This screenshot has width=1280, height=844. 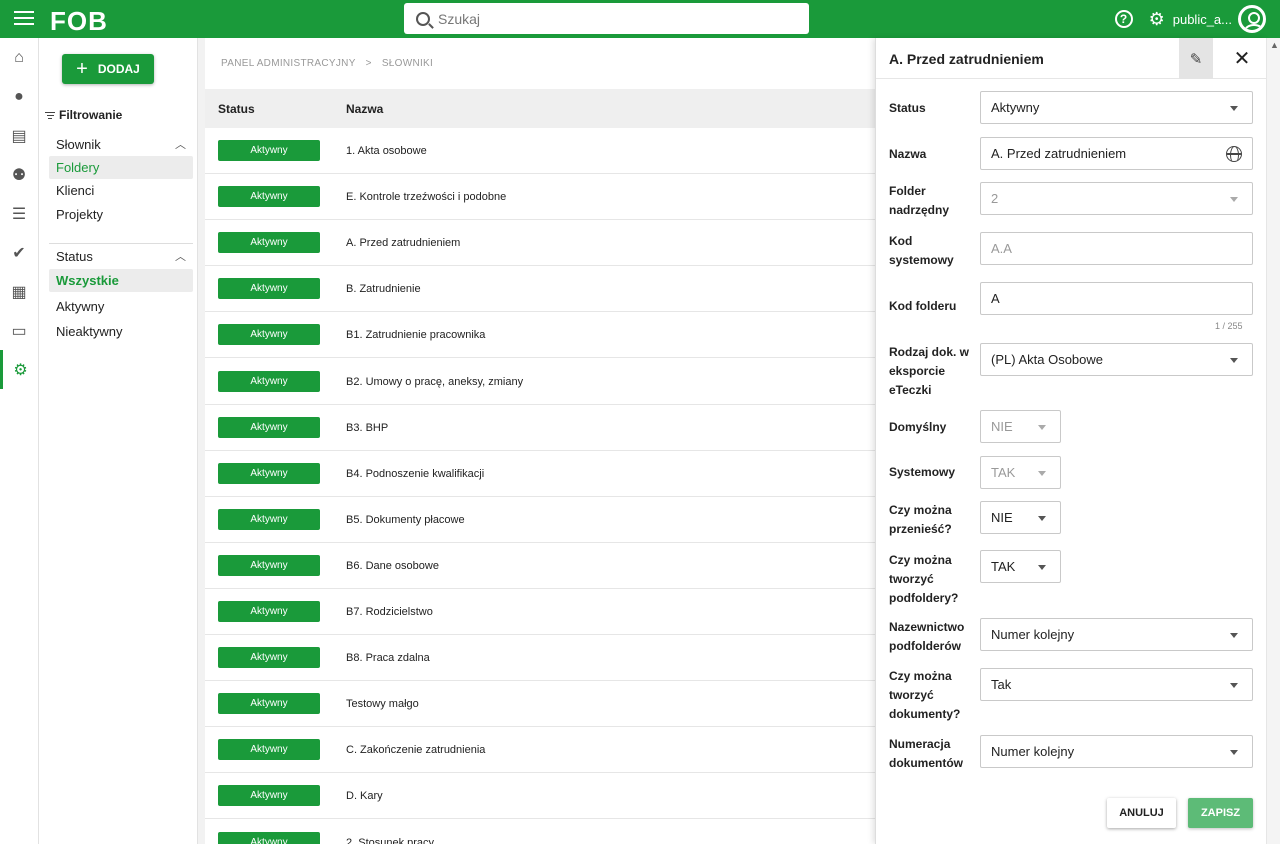 I want to click on plus-icon: +, so click(x=82, y=68).